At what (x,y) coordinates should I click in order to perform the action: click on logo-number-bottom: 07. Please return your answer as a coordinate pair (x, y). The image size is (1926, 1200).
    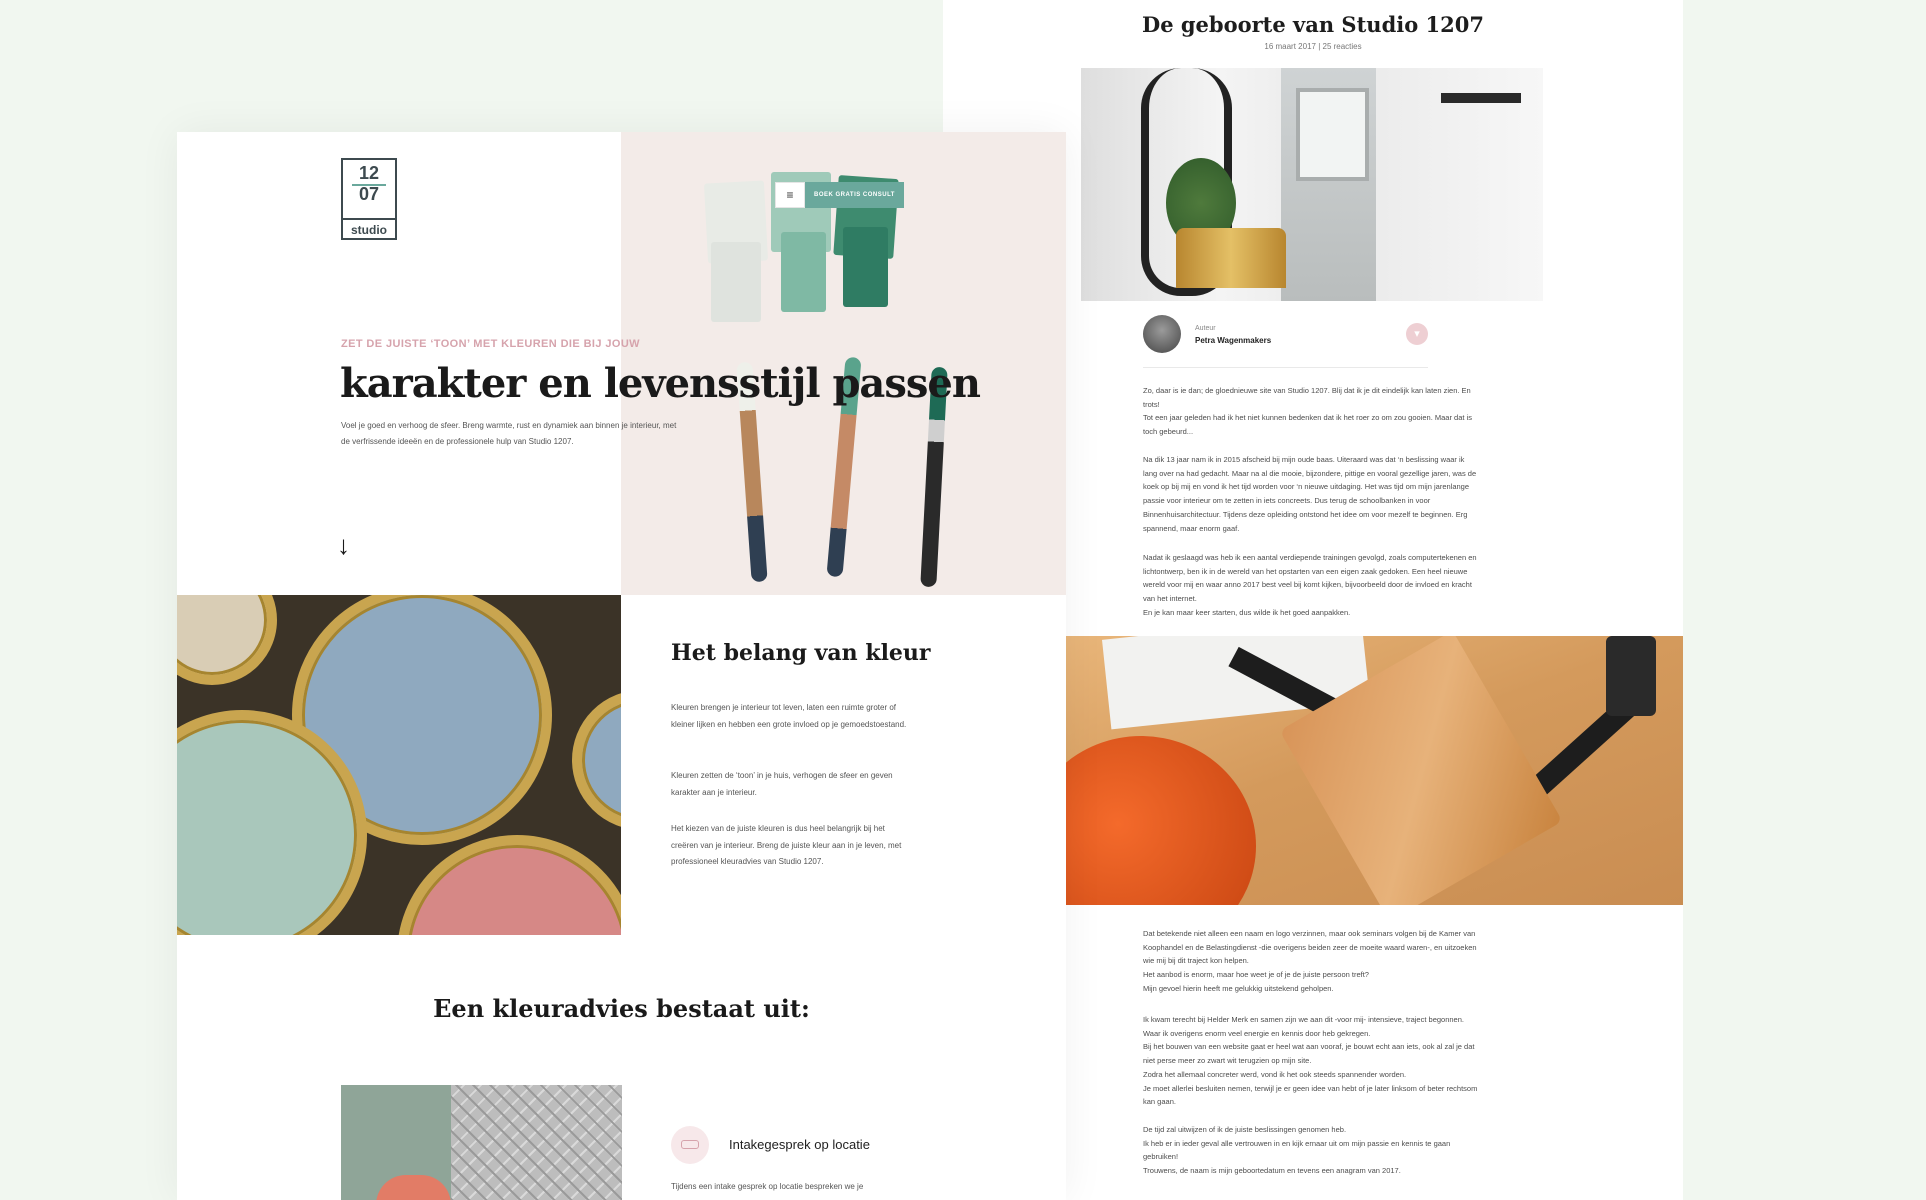
    Looking at the image, I should click on (369, 194).